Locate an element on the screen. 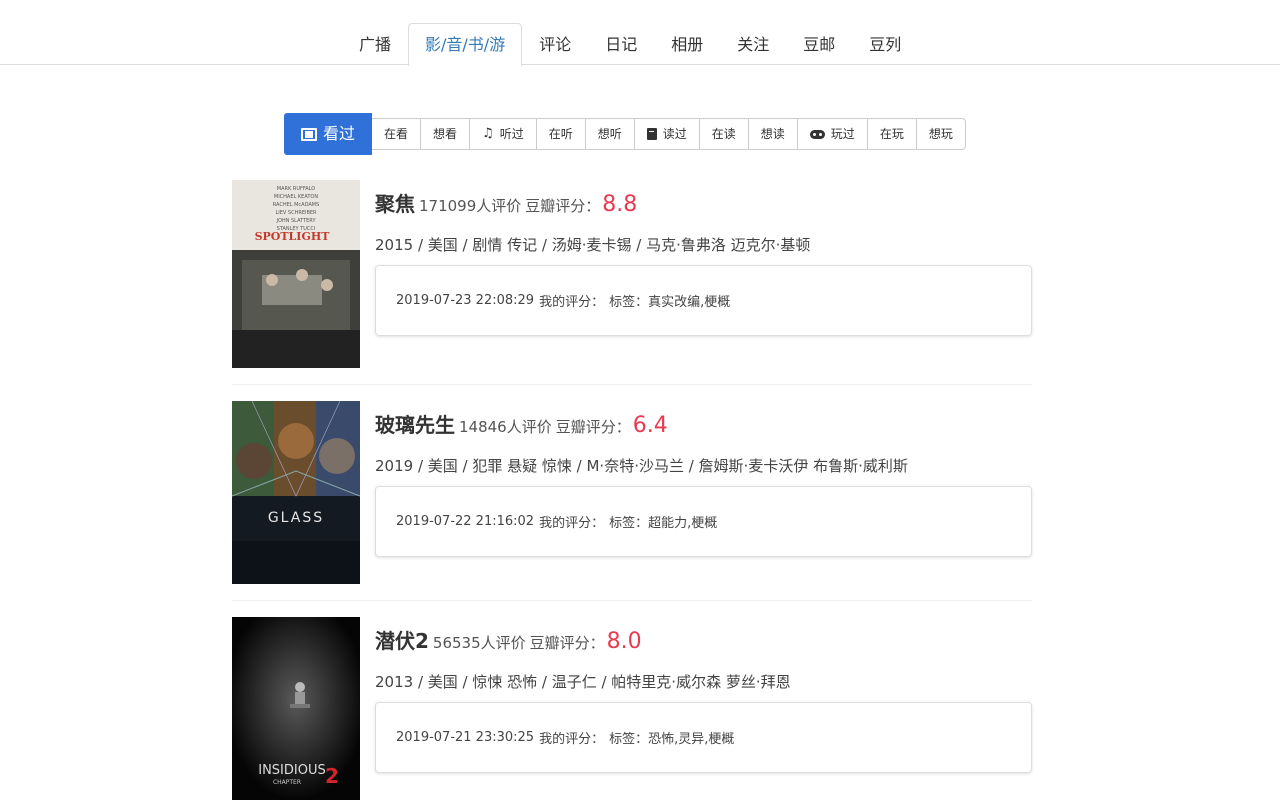  movie-title: 聚焦 is located at coordinates (395, 202).